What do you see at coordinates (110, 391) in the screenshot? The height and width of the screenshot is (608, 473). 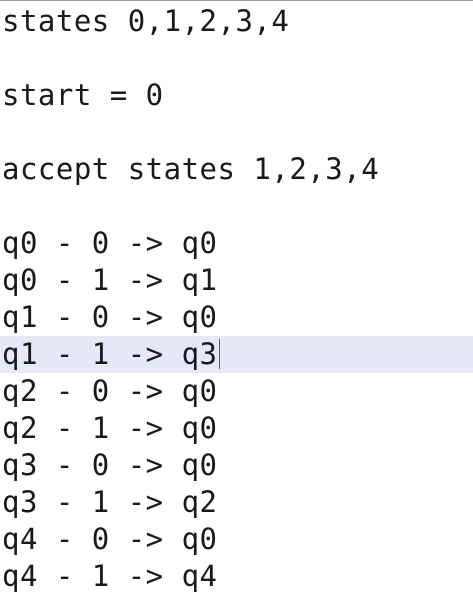 I see `editor-line-11: q2 - 0 -> q0` at bounding box center [110, 391].